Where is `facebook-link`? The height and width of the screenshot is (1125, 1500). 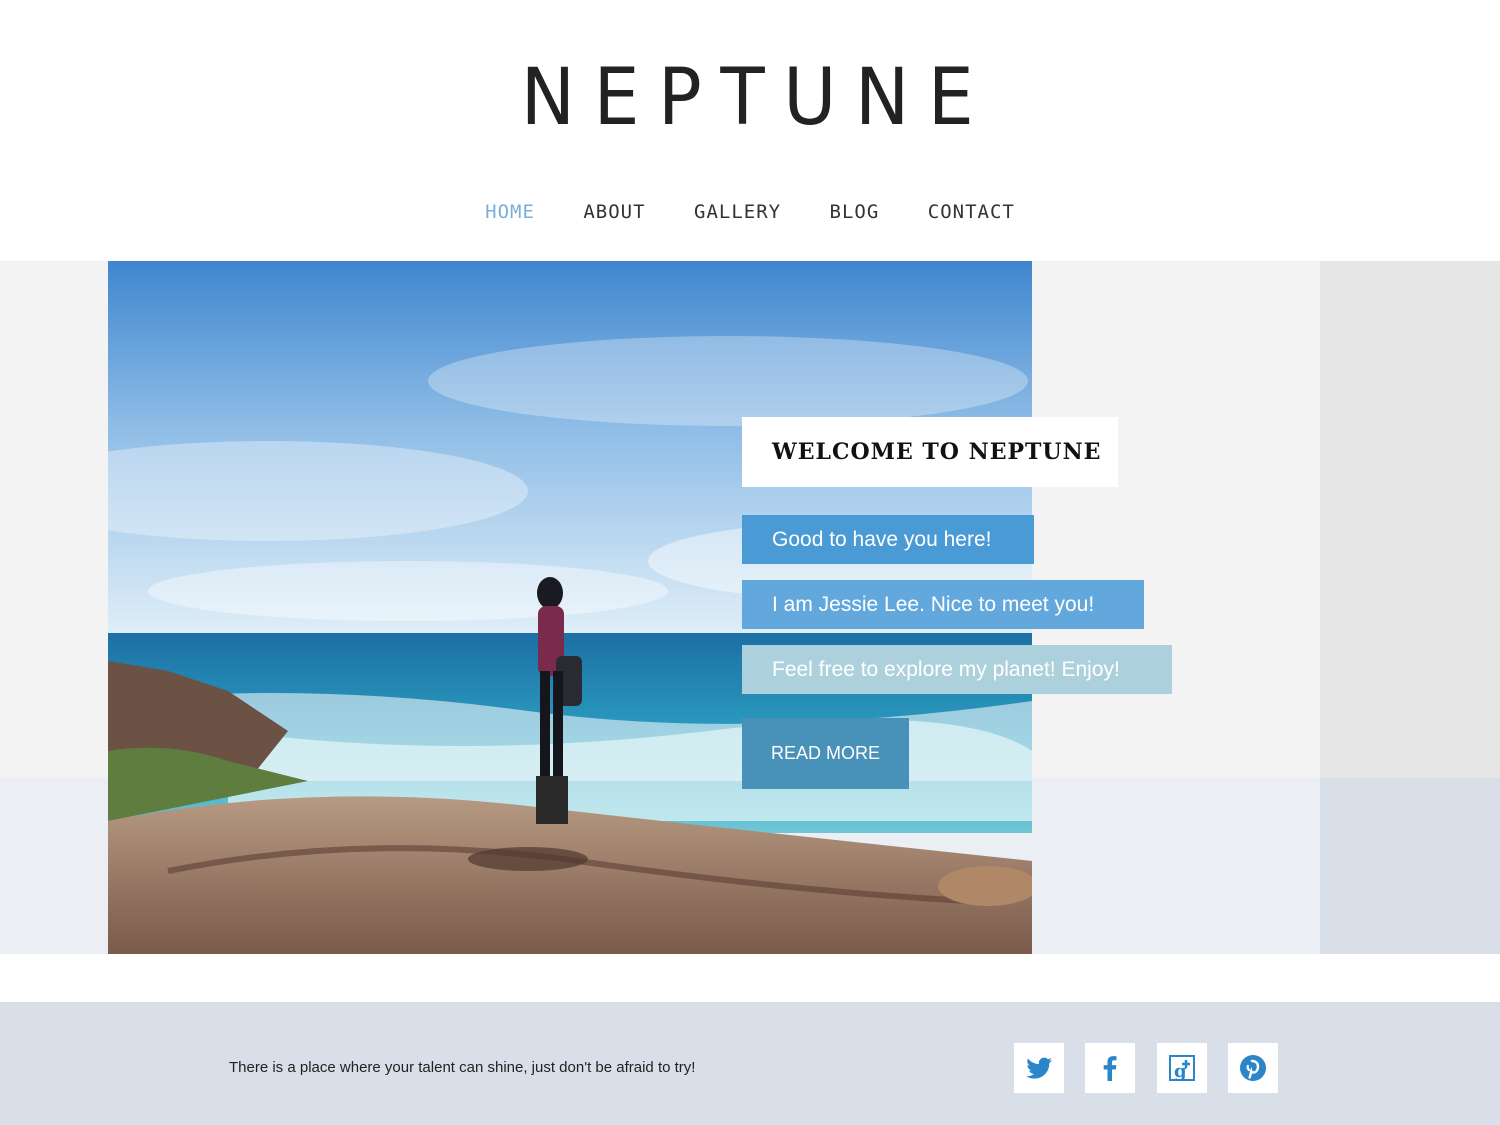
facebook-link is located at coordinates (1110, 1068).